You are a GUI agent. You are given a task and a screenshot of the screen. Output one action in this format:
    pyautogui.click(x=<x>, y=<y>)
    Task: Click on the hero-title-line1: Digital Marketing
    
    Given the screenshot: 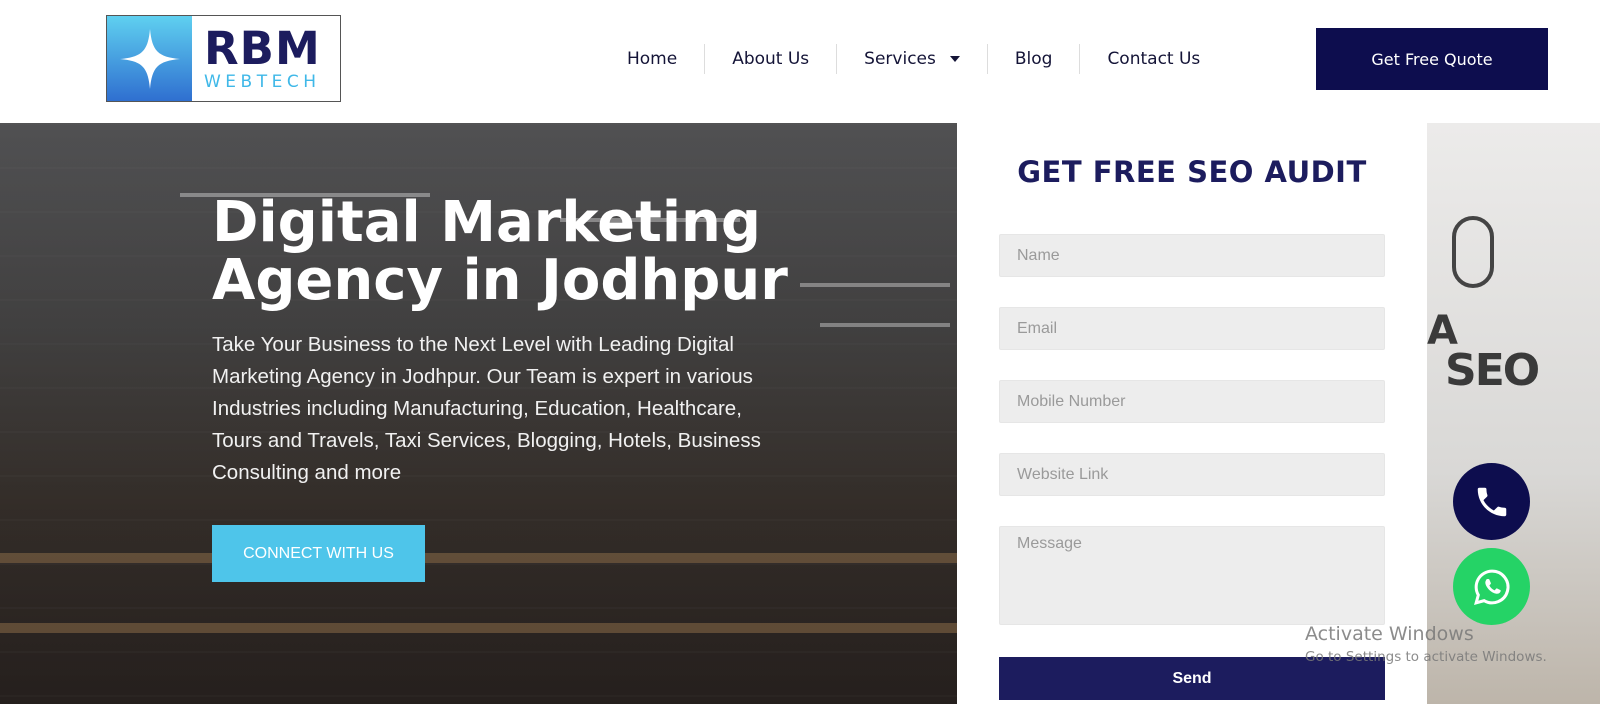 What is the action you would take?
    pyautogui.click(x=486, y=222)
    